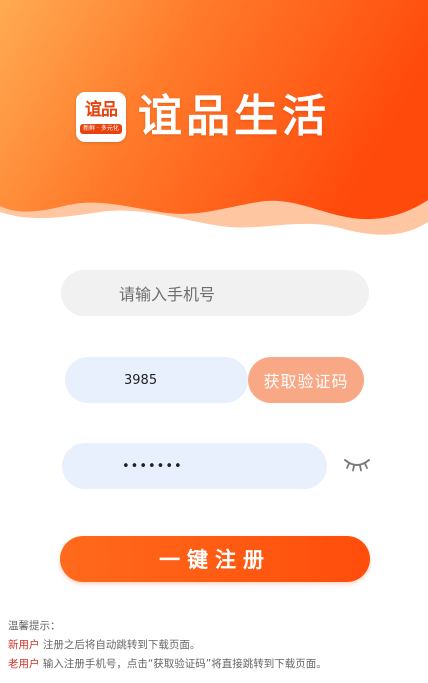 Image resolution: width=428 pixels, height=683 pixels. I want to click on tips-title: 温馨提示：, so click(34, 626).